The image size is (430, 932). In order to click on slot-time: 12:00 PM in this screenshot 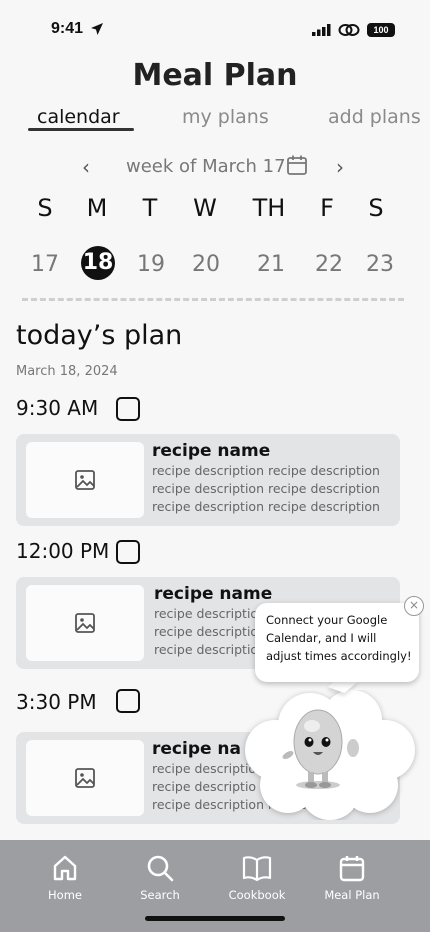, I will do `click(63, 551)`.